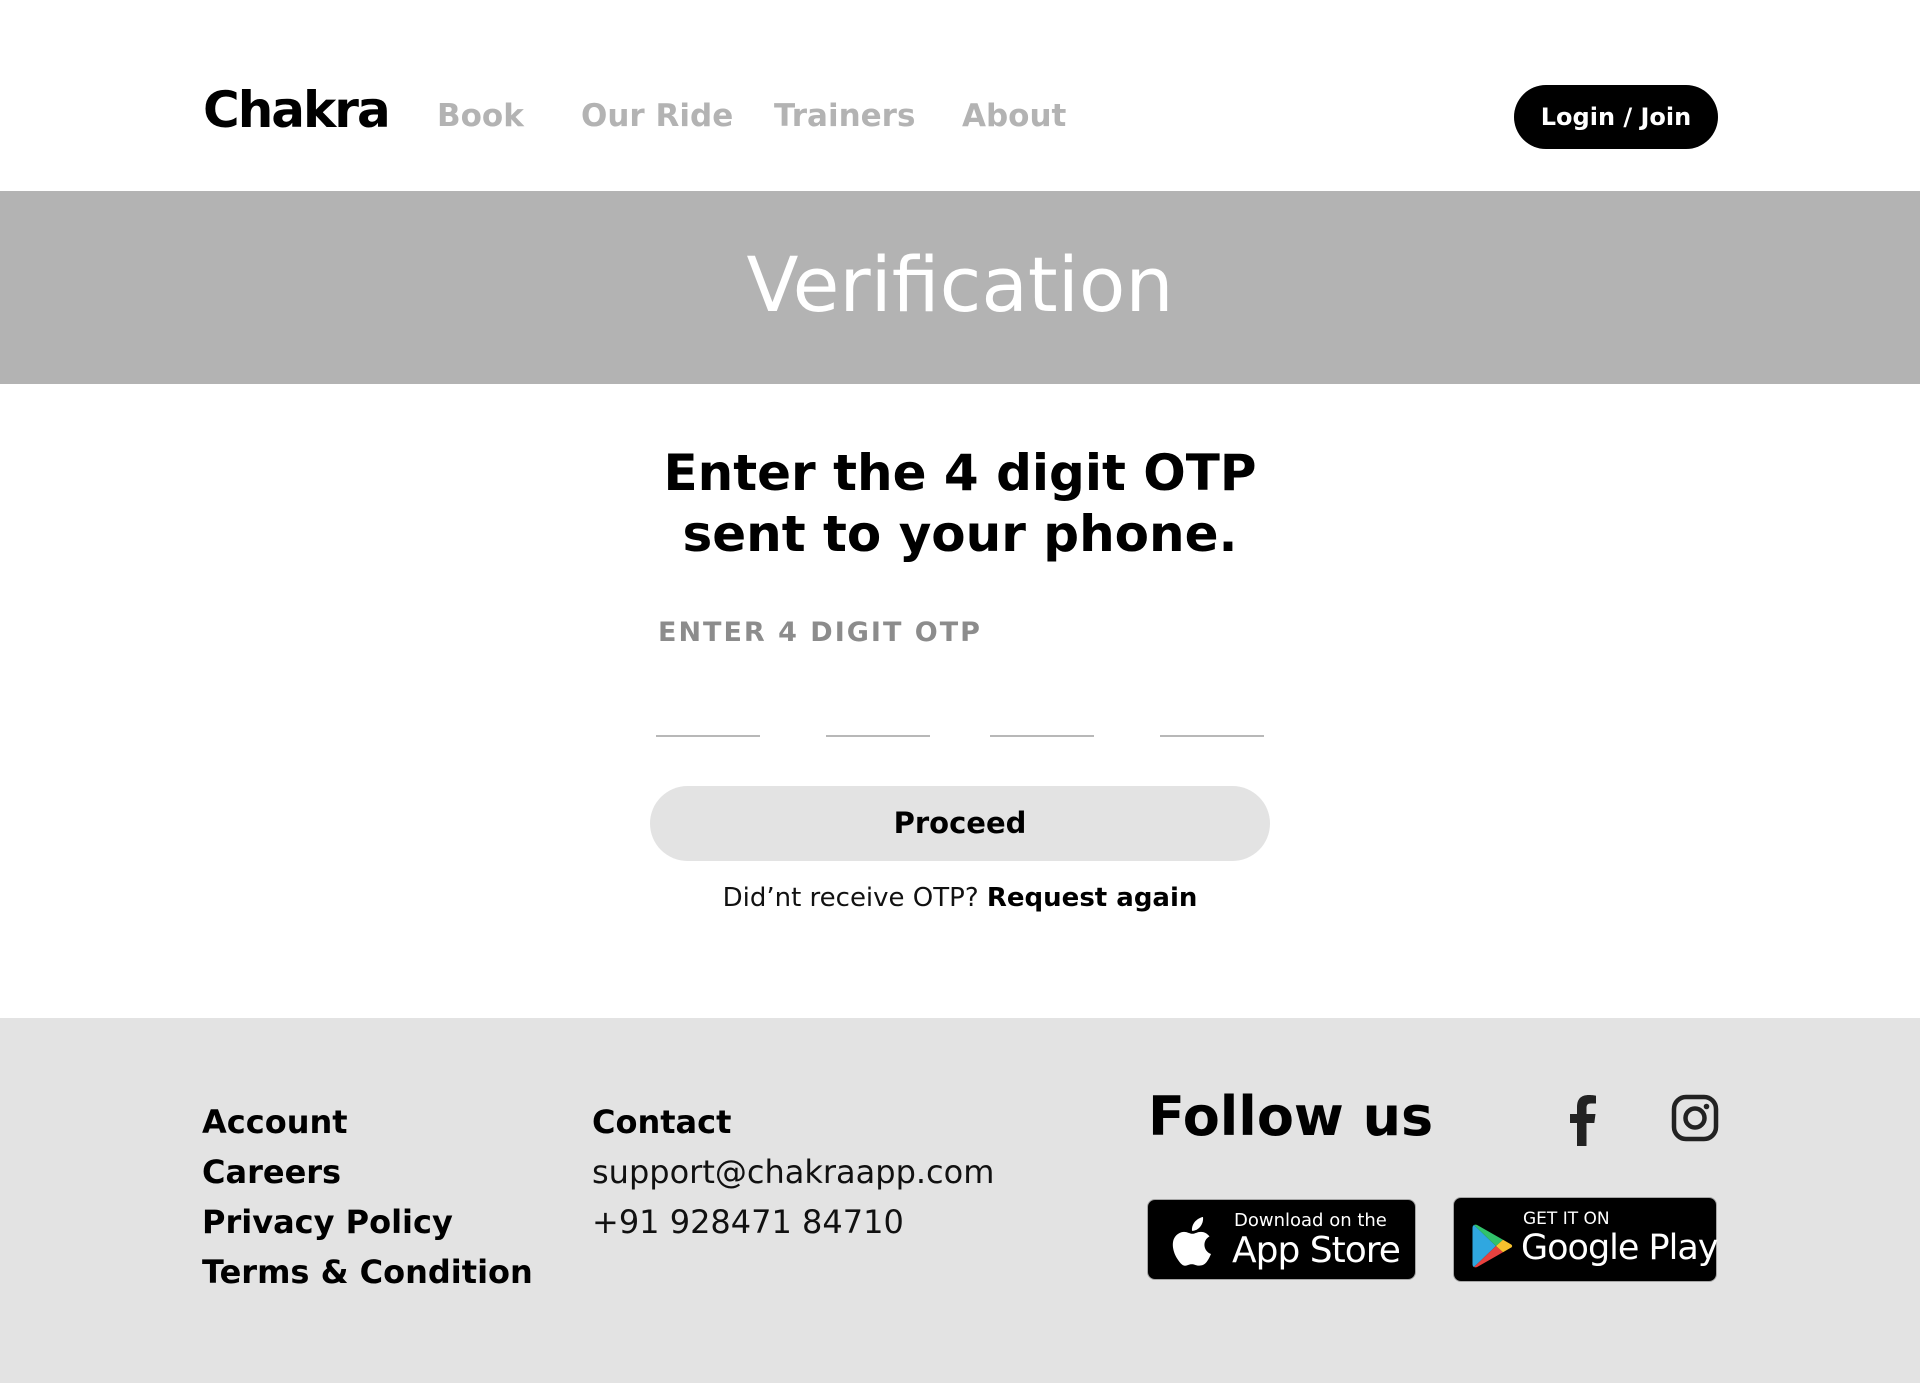 This screenshot has width=1920, height=1383. What do you see at coordinates (367, 1272) in the screenshot?
I see `footer-link-terms: Terms & Condition` at bounding box center [367, 1272].